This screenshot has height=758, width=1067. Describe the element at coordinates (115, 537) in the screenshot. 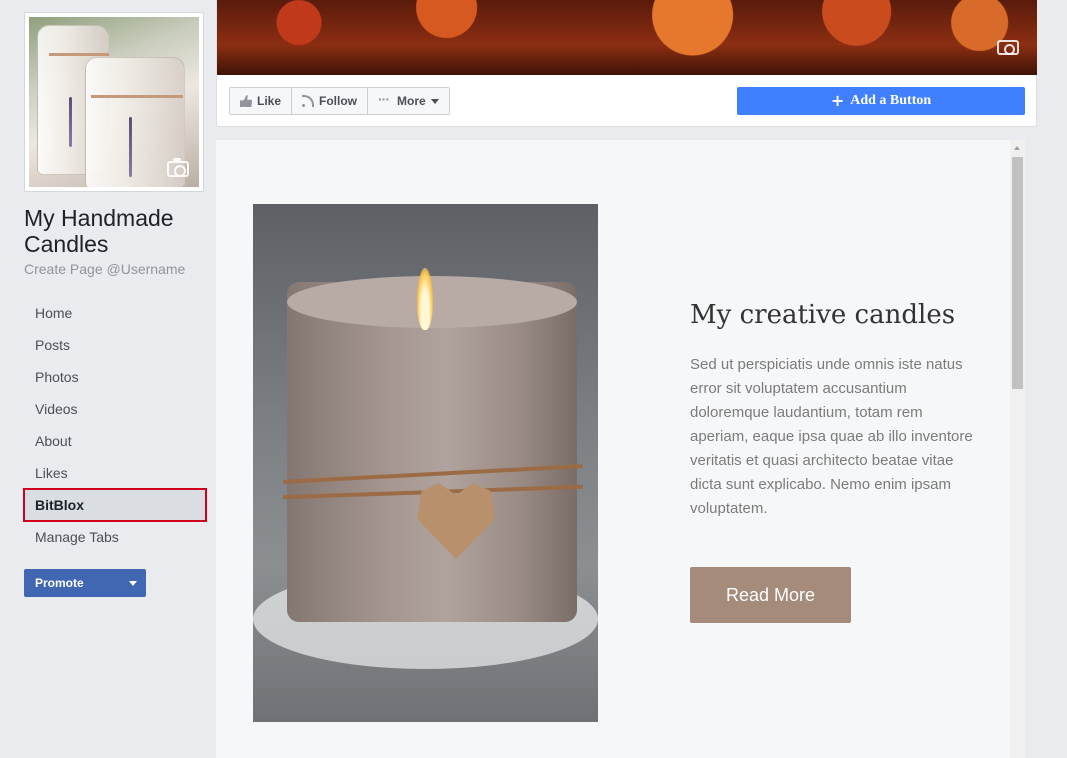

I see `nav-item-manage-tabs: Manage Tabs` at that location.